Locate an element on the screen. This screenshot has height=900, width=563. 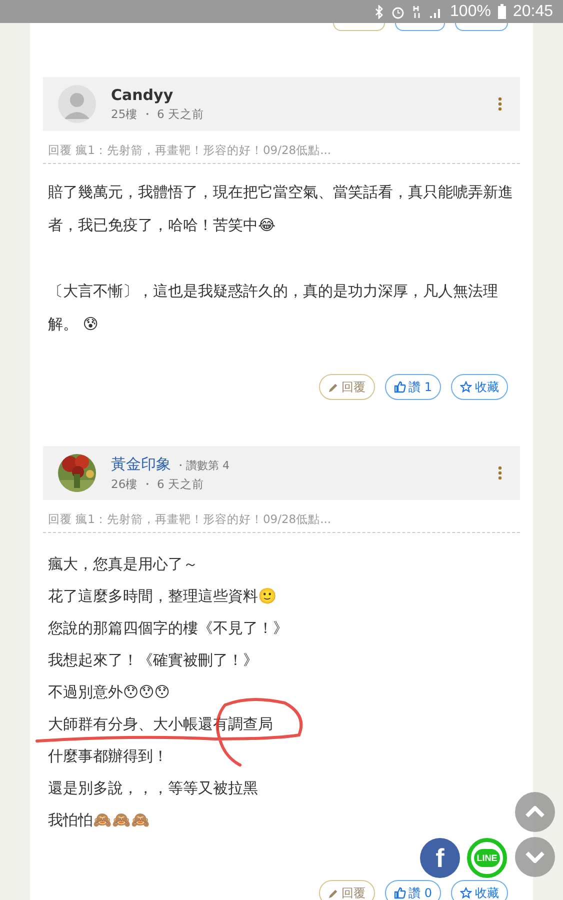
post-text: 花了這麼多時間，整理這些資料🙂 is located at coordinates (162, 596).